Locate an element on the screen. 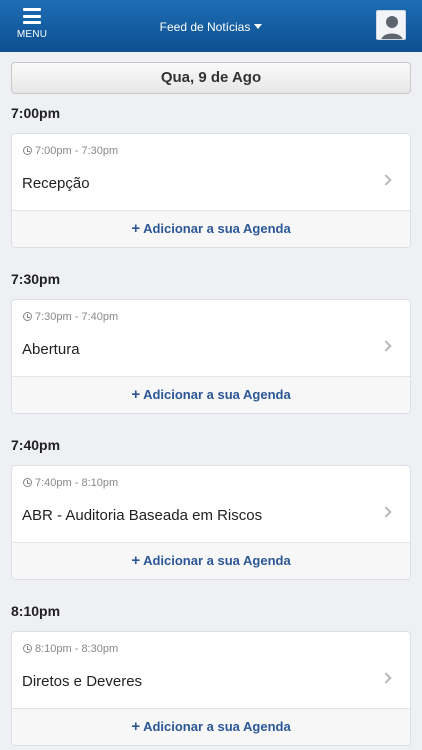  session-time-range: 7:00pm - 7:30pm is located at coordinates (70, 151).